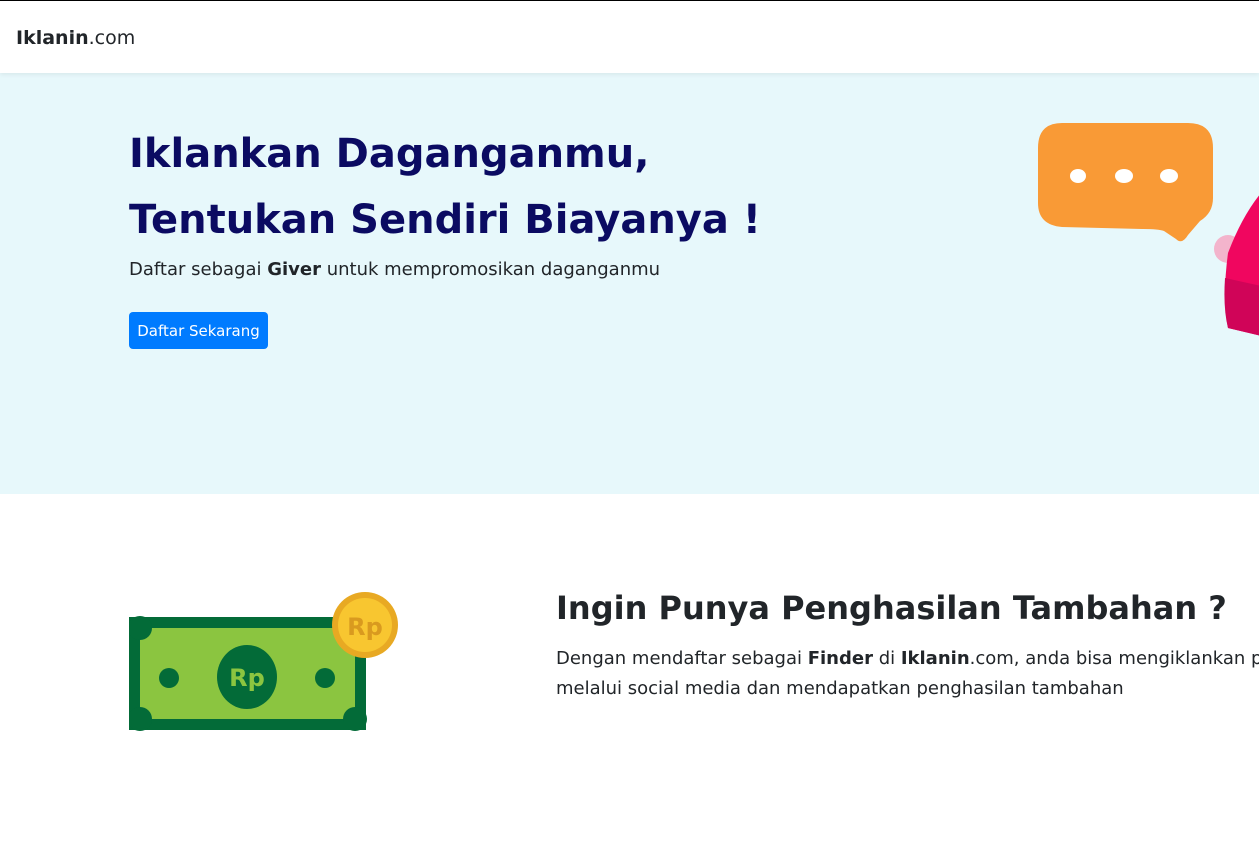  What do you see at coordinates (1241, 307) in the screenshot?
I see `pink-shape-shadow` at bounding box center [1241, 307].